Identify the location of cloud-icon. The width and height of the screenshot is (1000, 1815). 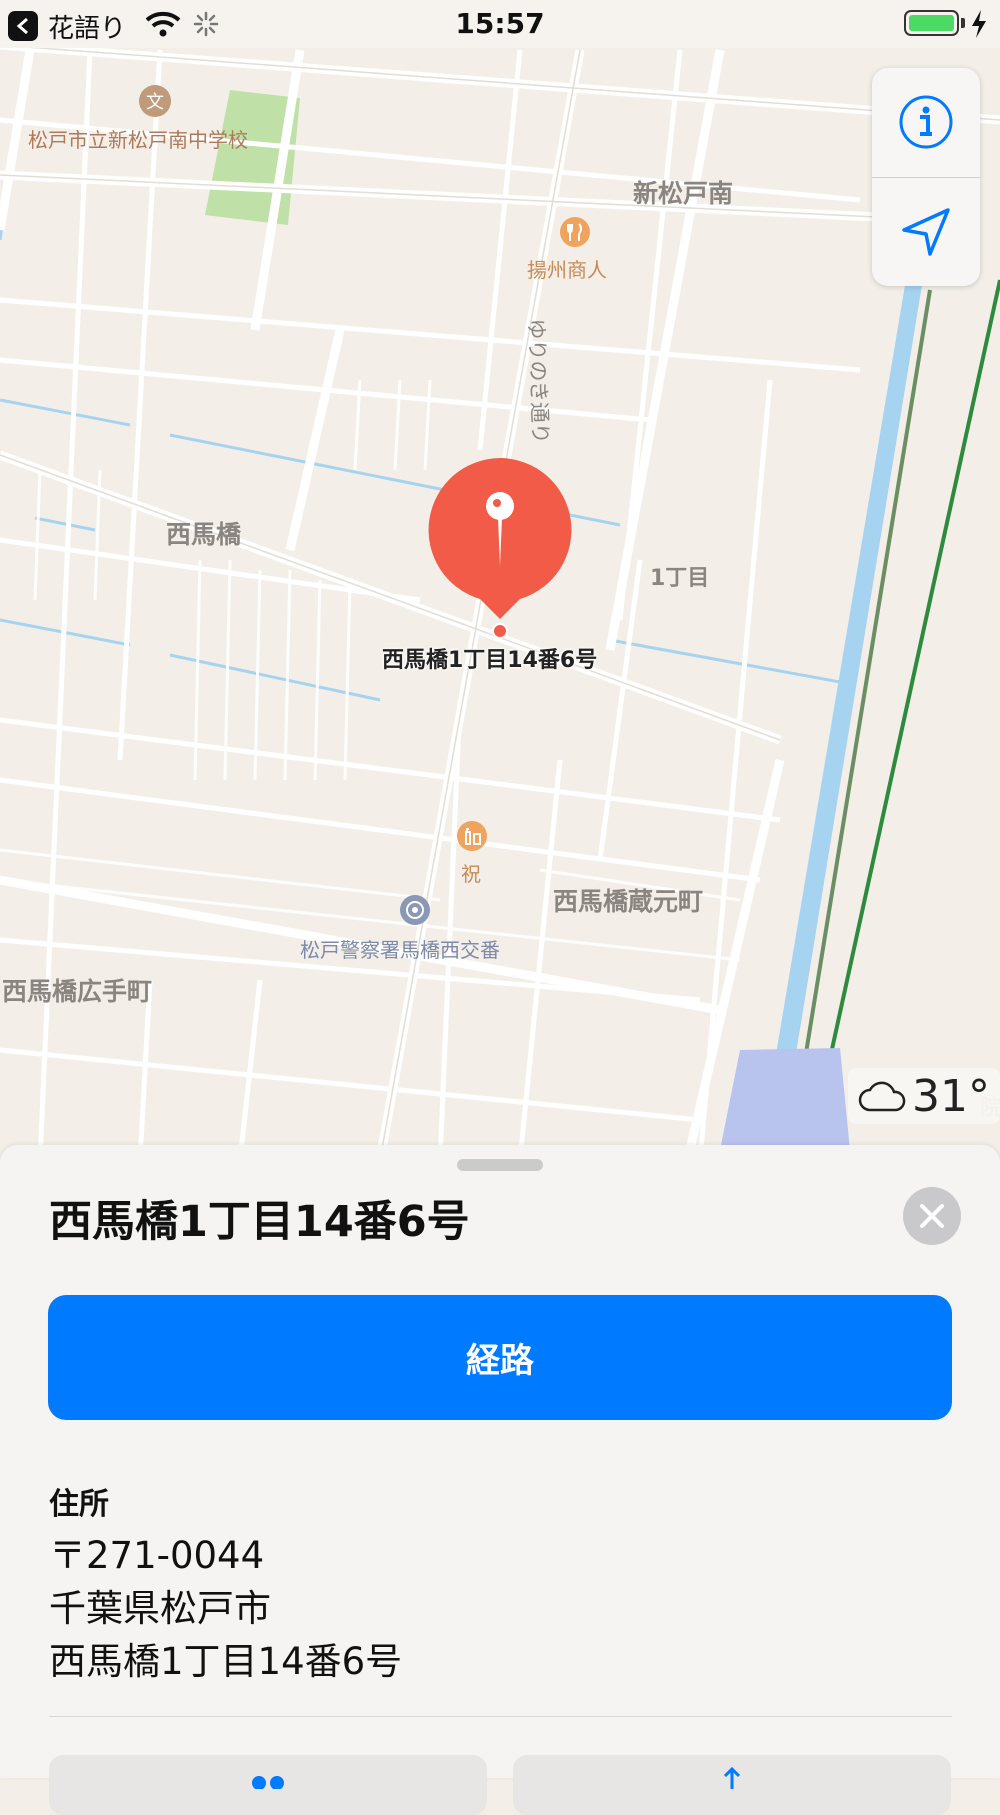
(882, 1096).